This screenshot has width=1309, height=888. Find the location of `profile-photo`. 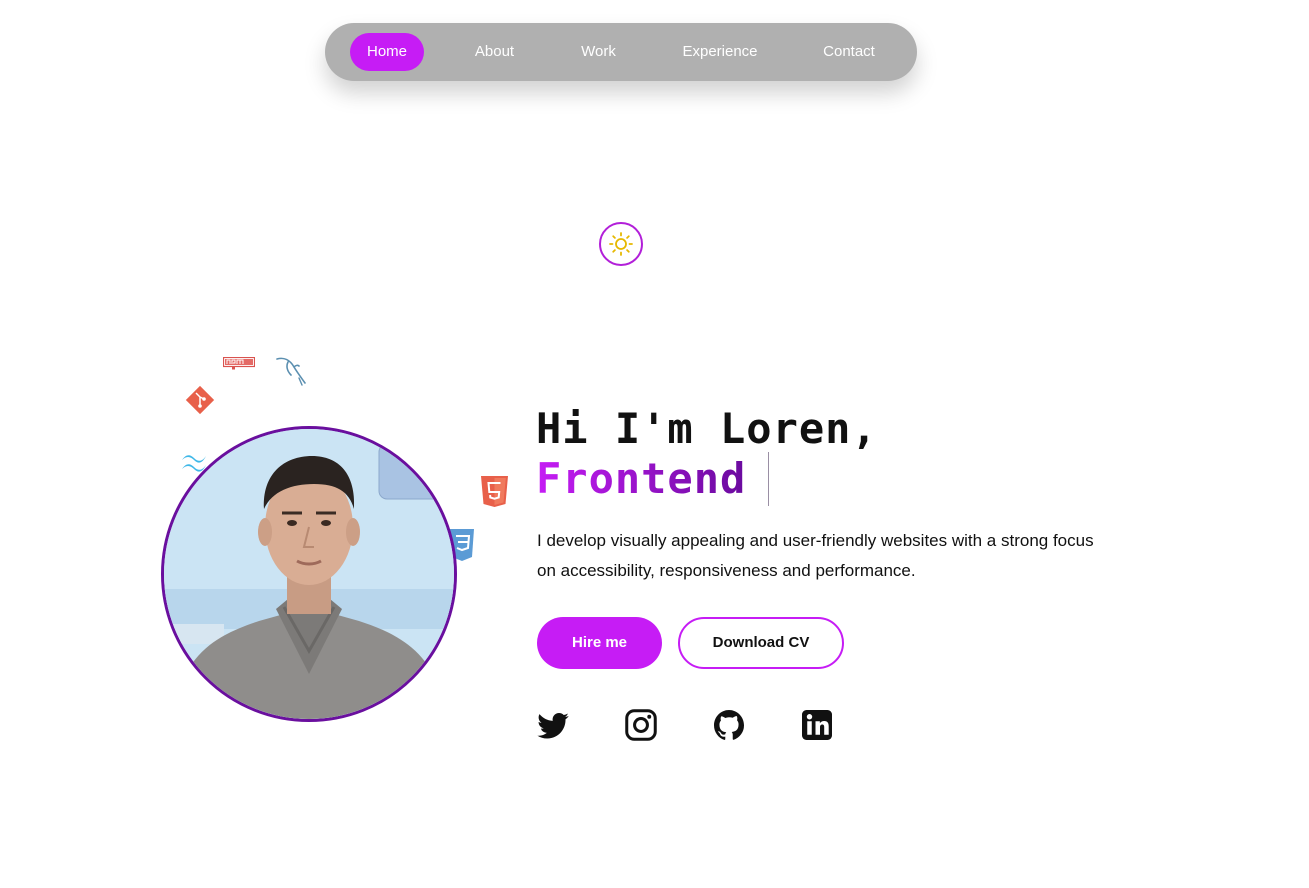

profile-photo is located at coordinates (309, 574).